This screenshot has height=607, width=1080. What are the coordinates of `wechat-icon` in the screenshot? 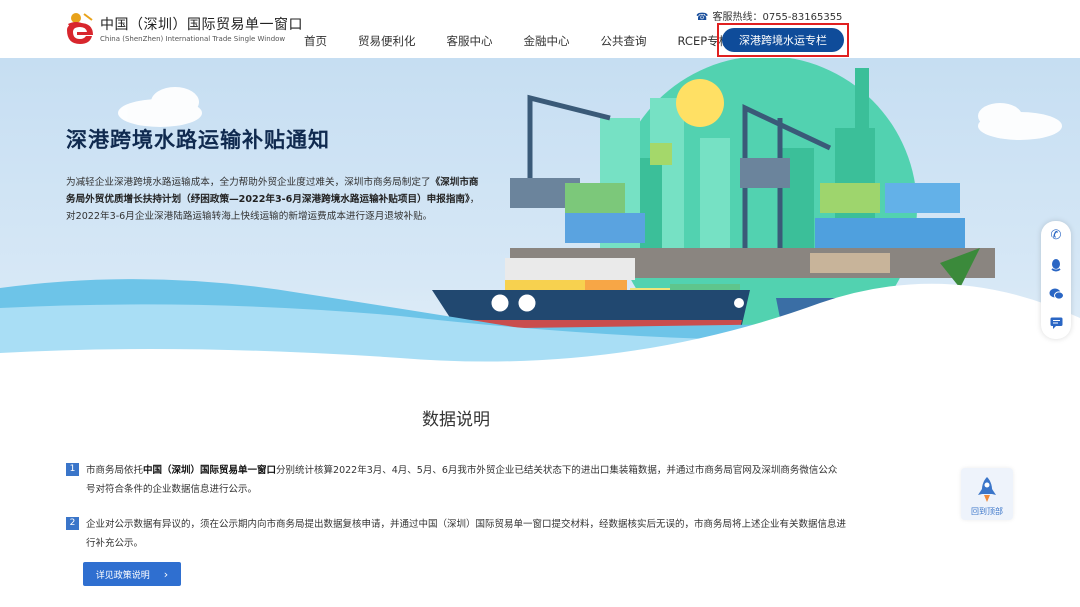 It's located at (1056, 293).